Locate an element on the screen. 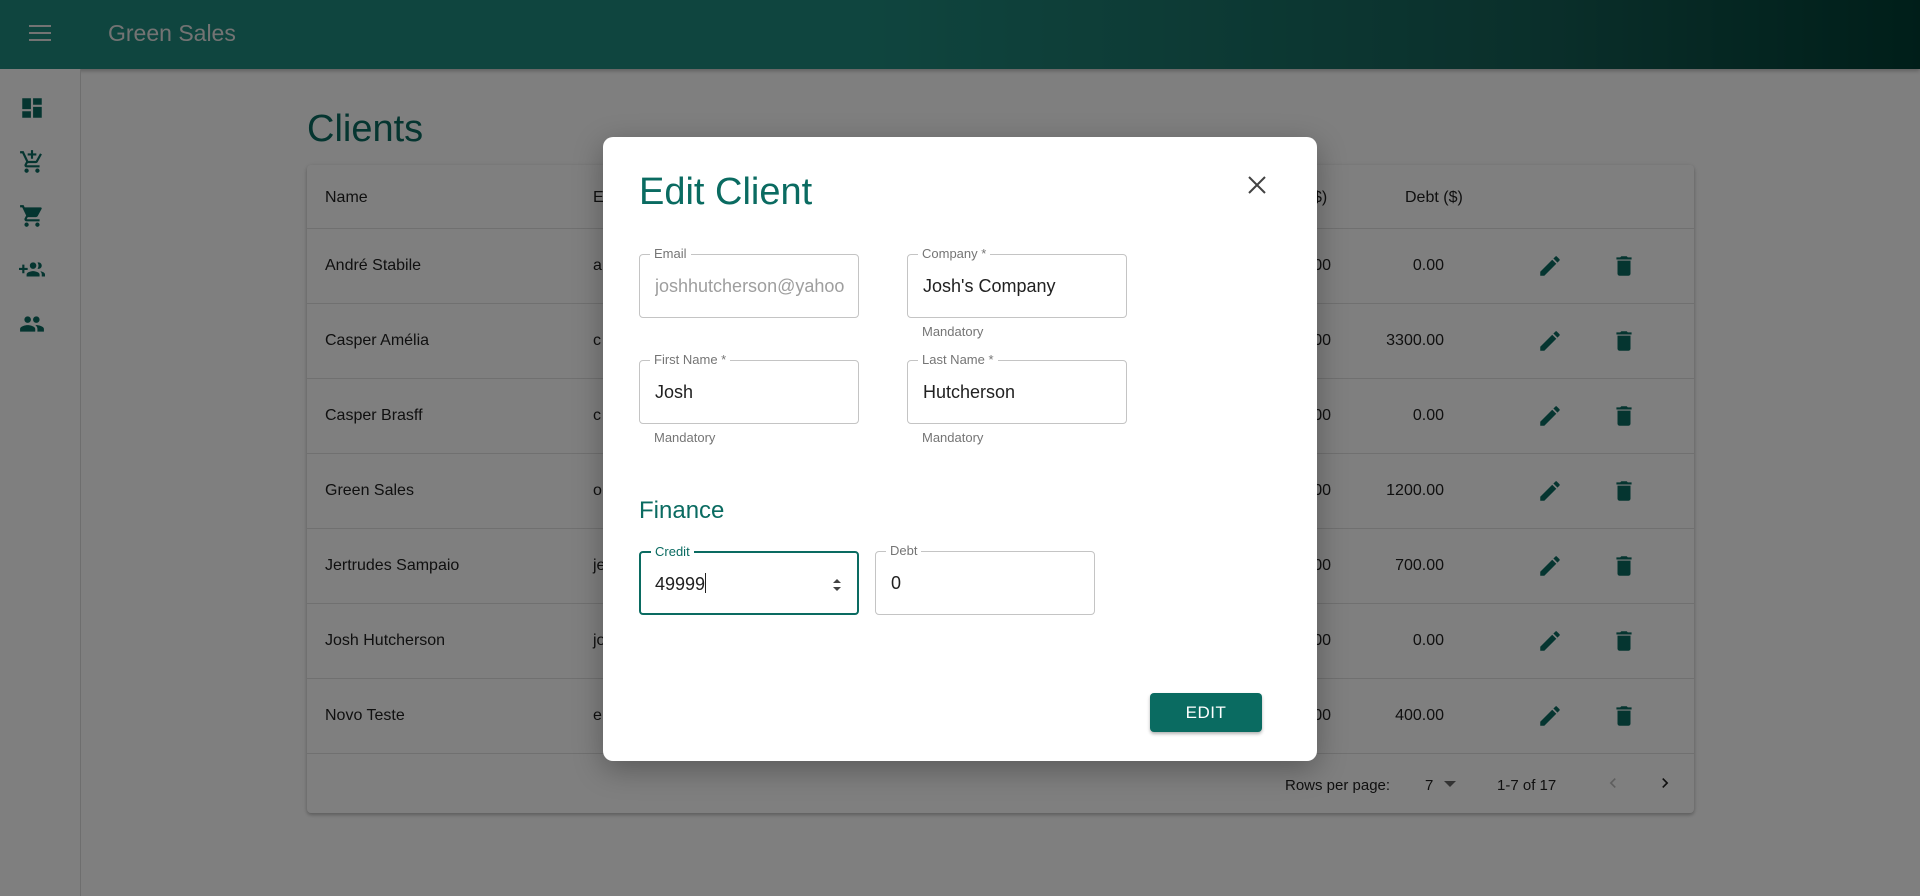 Image resolution: width=1920 pixels, height=896 pixels. first-name-field-label: First Name * is located at coordinates (690, 360).